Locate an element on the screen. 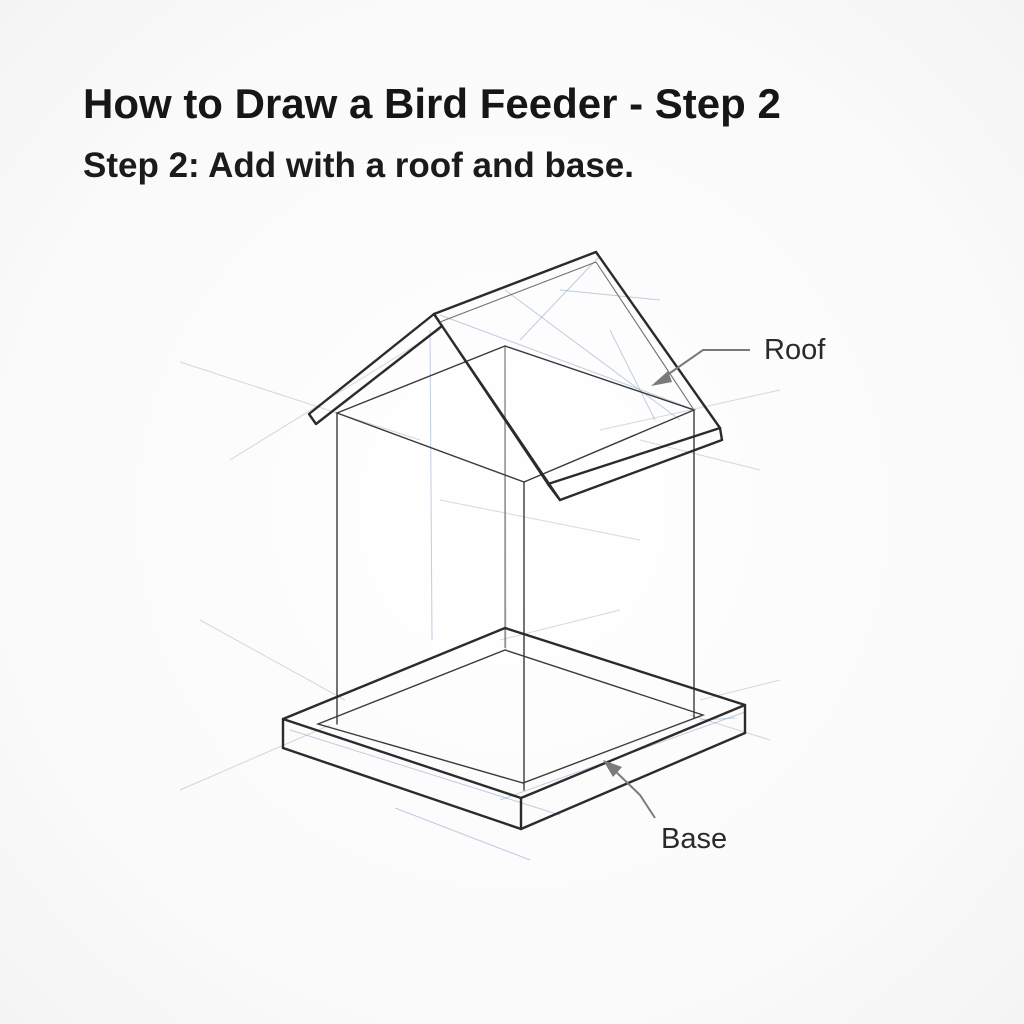 The image size is (1024, 1024). base-tray is located at coordinates (514, 728).